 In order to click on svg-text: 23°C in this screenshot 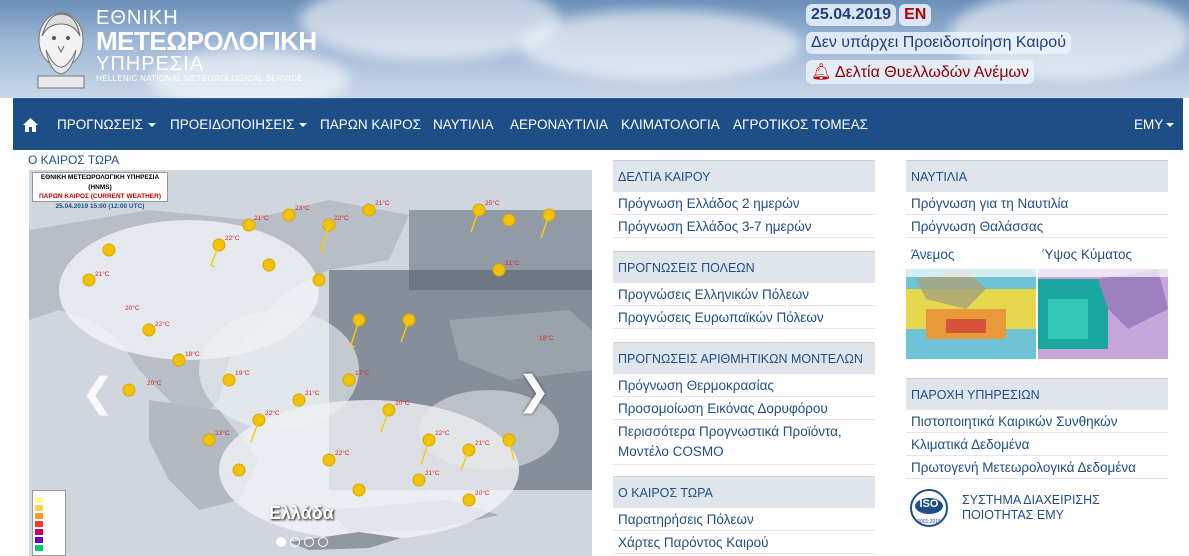, I will do `click(222, 433)`.